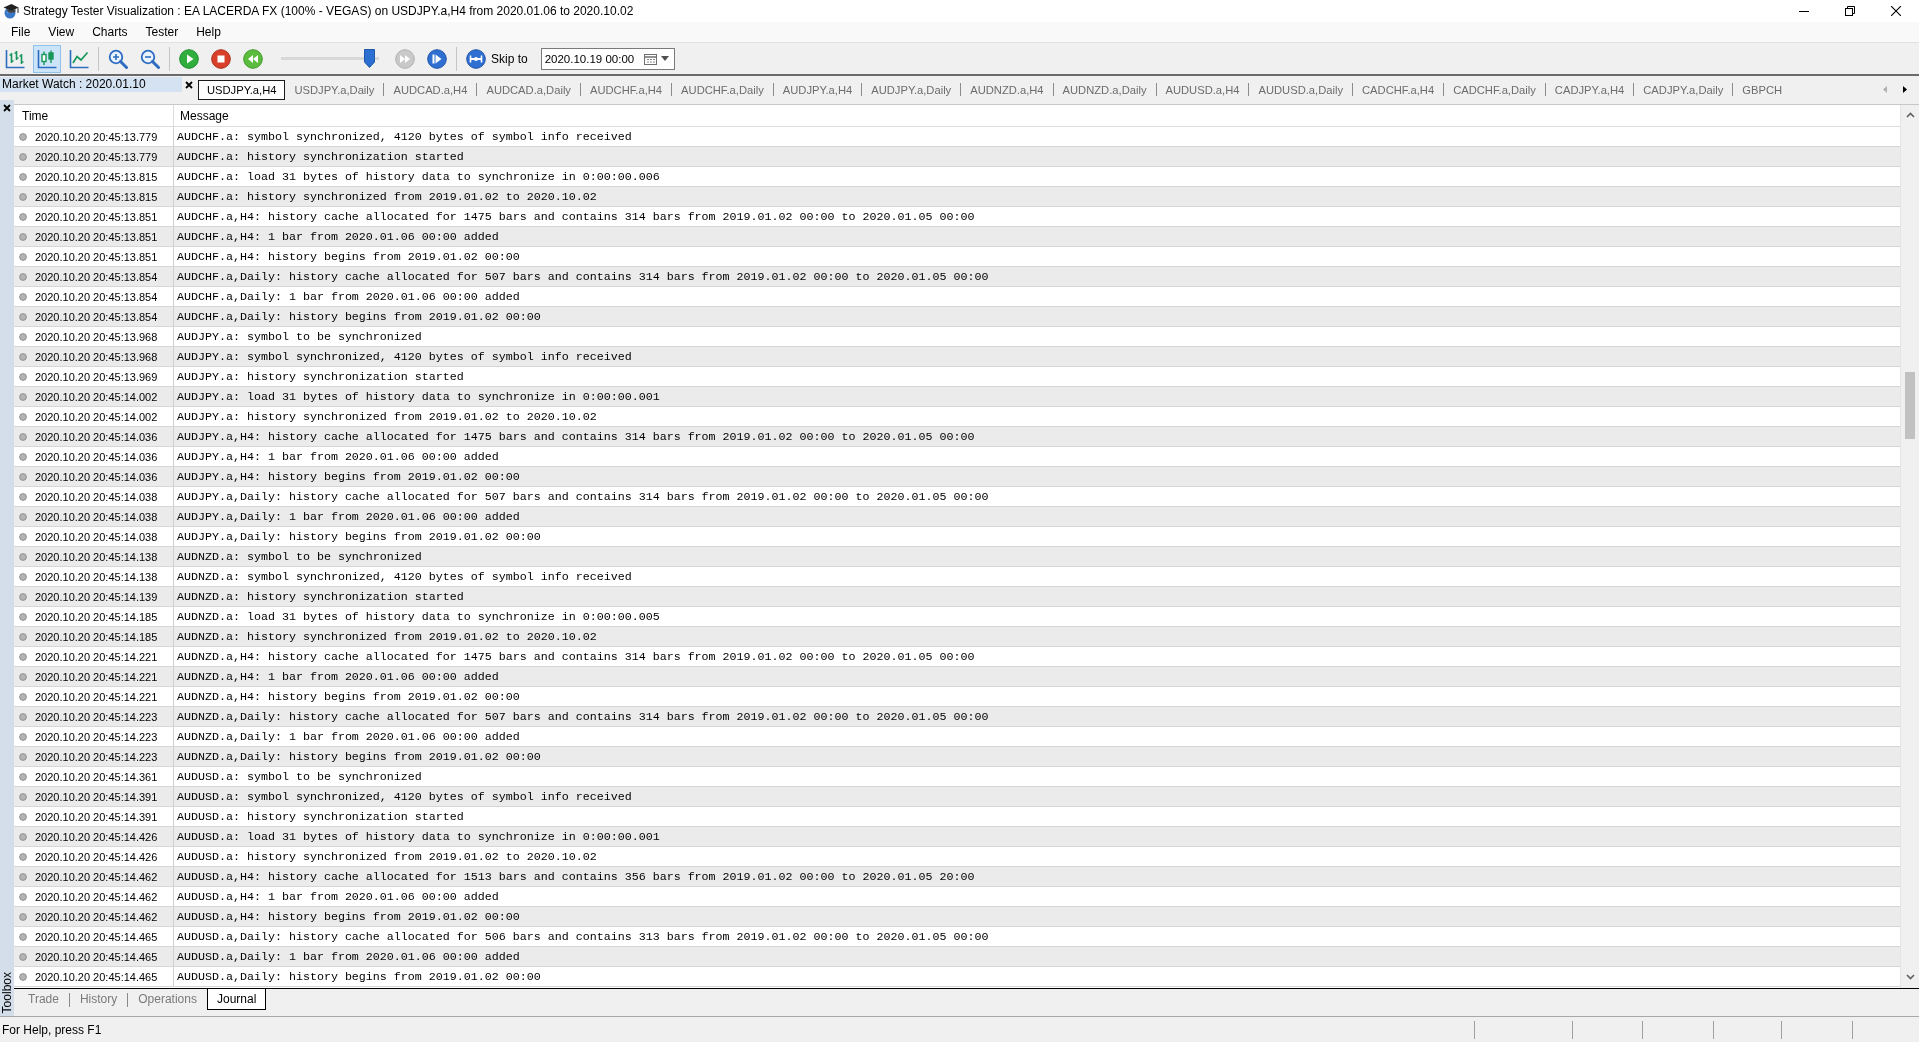 Image resolution: width=1919 pixels, height=1042 pixels. I want to click on log-row: 2020.10.20 20:45:14.223 AUDNZD.a,Daily: history begins from 2019.01.02 00:00, so click(957, 757).